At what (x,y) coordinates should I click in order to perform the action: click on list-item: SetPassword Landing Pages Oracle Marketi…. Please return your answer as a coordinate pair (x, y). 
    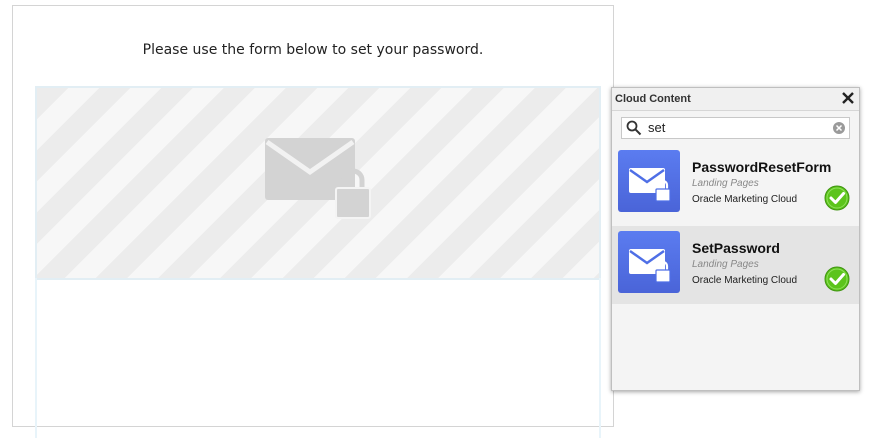
    Looking at the image, I should click on (735, 265).